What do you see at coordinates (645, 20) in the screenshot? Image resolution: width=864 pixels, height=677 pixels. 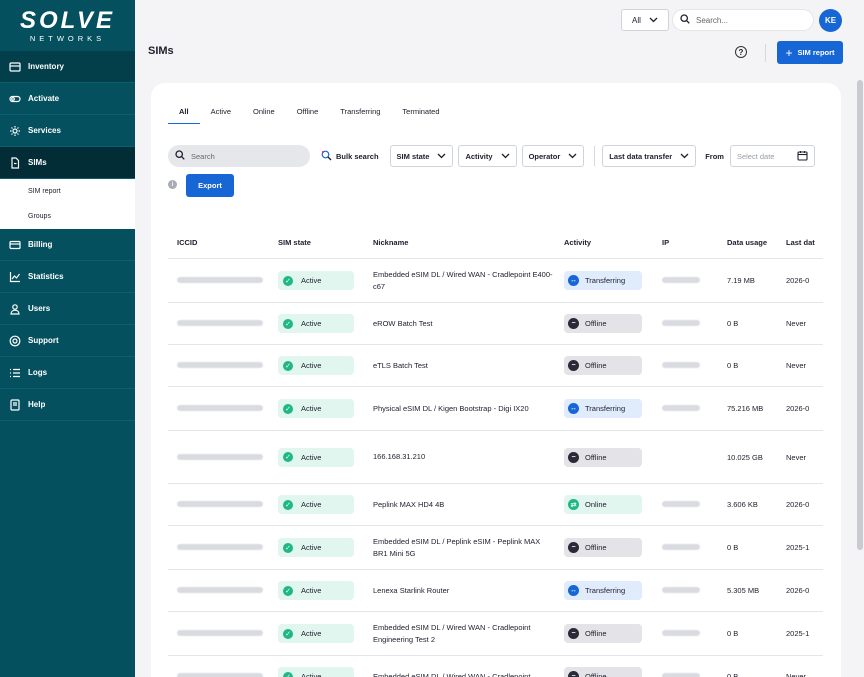 I see `scope-filter-dropdown: All` at bounding box center [645, 20].